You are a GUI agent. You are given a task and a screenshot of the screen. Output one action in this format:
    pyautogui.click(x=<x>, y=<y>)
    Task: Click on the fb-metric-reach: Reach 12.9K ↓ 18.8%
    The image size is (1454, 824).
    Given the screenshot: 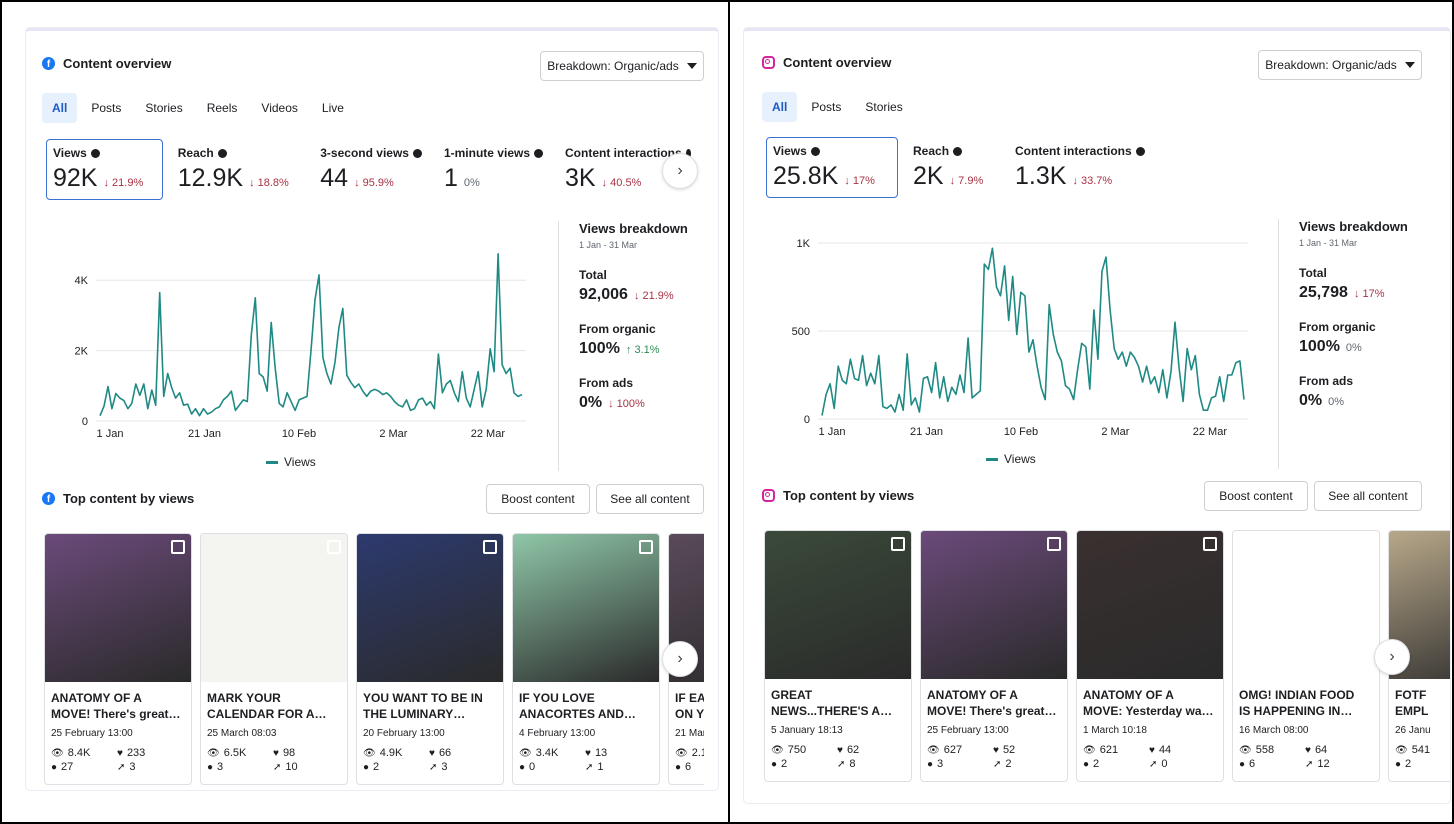 What is the action you would take?
    pyautogui.click(x=238, y=169)
    